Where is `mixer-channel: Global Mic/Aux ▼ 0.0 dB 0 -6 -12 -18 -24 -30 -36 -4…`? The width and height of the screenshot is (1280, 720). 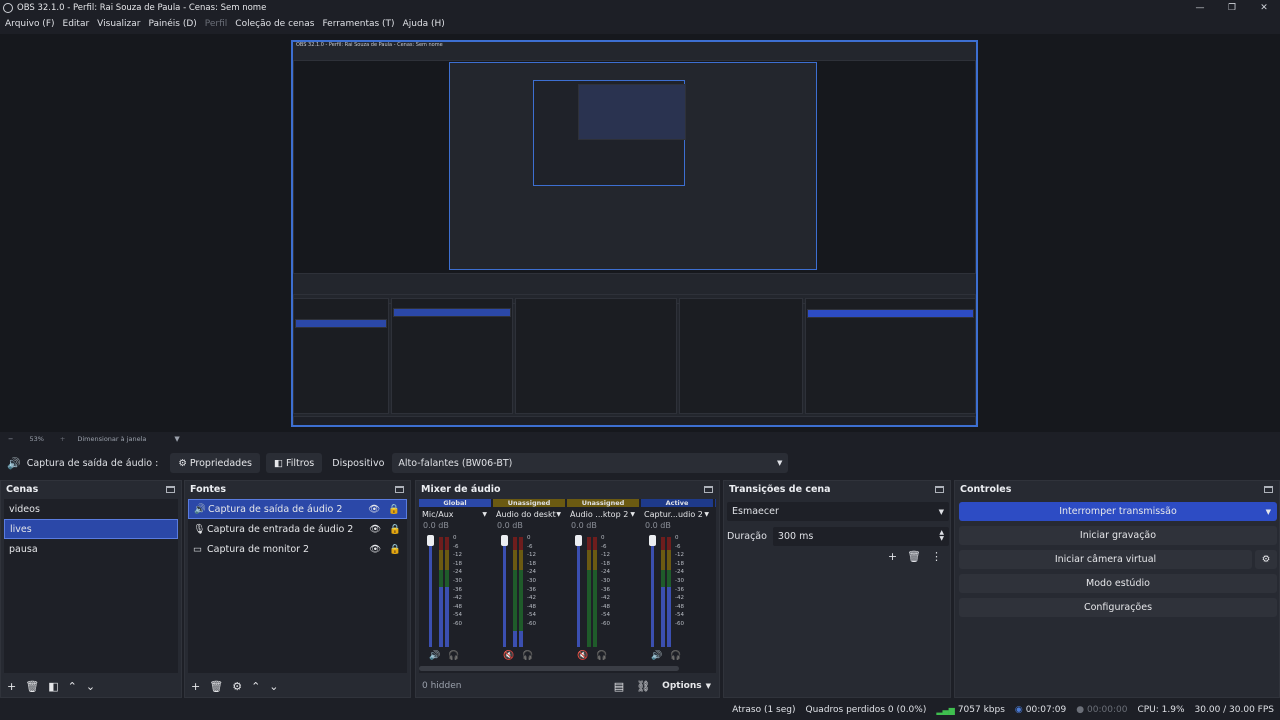 mixer-channel: Global Mic/Aux ▼ 0.0 dB 0 -6 -12 -18 -24 -30 -36 -4… is located at coordinates (455, 583).